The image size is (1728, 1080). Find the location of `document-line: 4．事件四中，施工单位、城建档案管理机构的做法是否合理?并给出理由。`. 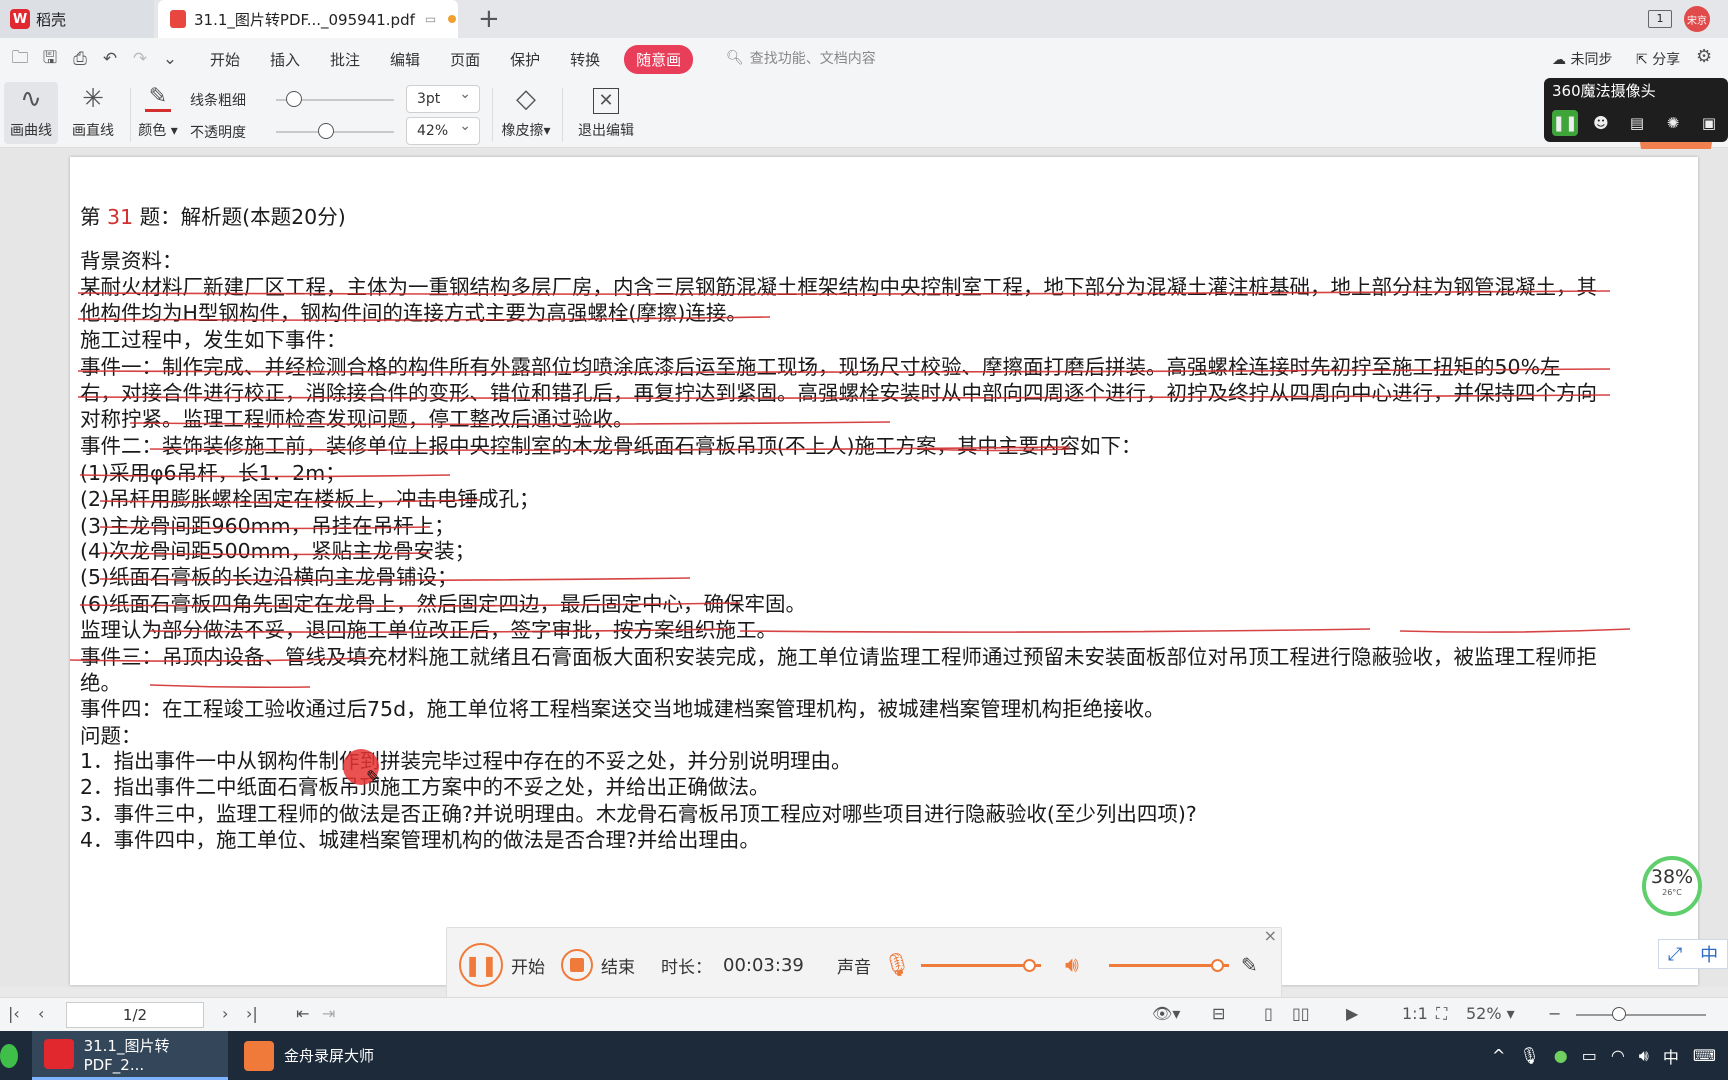

document-line: 4．事件四中，施工单位、城建档案管理机构的做法是否合理?并给出理由。 is located at coordinates (420, 840).